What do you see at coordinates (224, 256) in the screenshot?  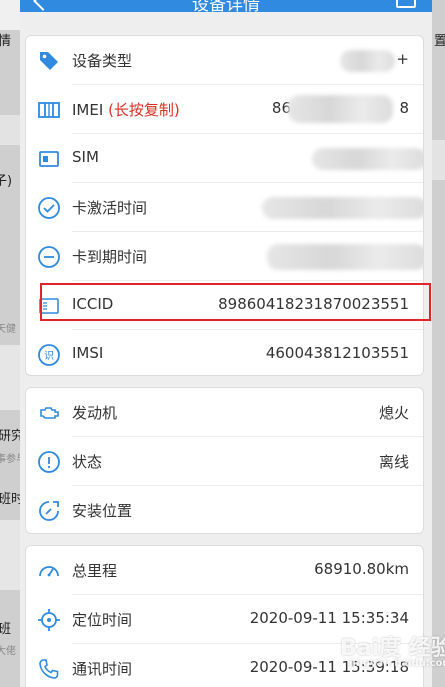 I see `row-card-expiry: 卡到期时间` at bounding box center [224, 256].